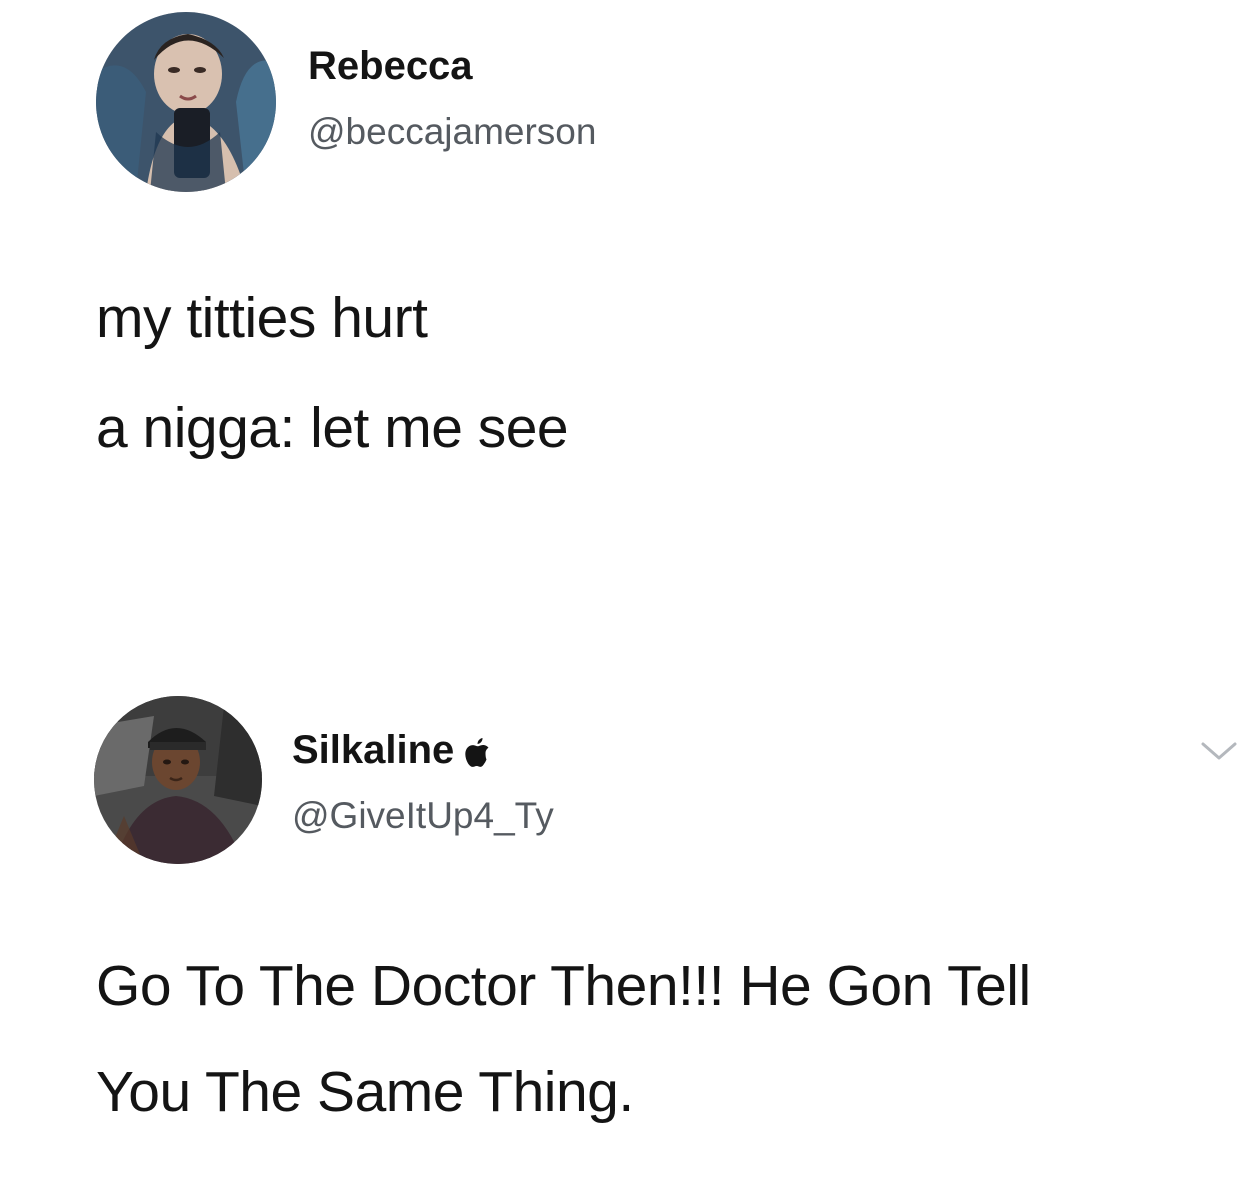  What do you see at coordinates (262, 318) in the screenshot?
I see `tweet-text-line: my titties hurt` at bounding box center [262, 318].